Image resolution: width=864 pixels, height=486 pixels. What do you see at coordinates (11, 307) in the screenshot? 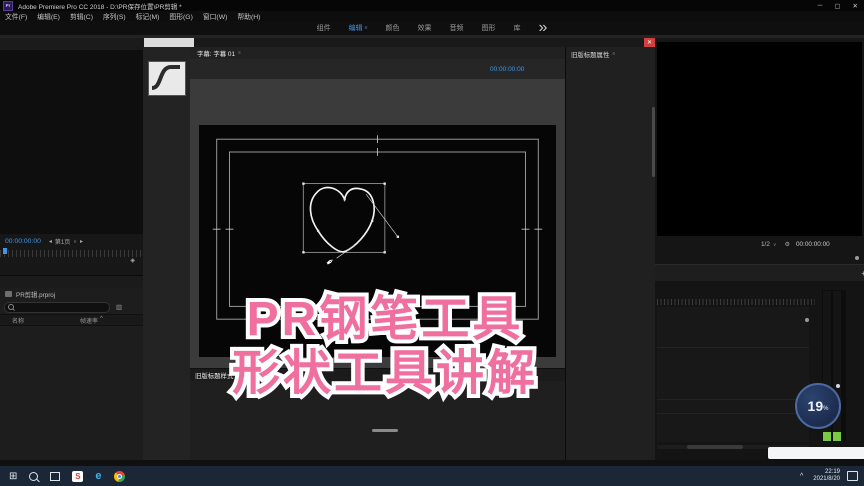
I see `search-icon` at bounding box center [11, 307].